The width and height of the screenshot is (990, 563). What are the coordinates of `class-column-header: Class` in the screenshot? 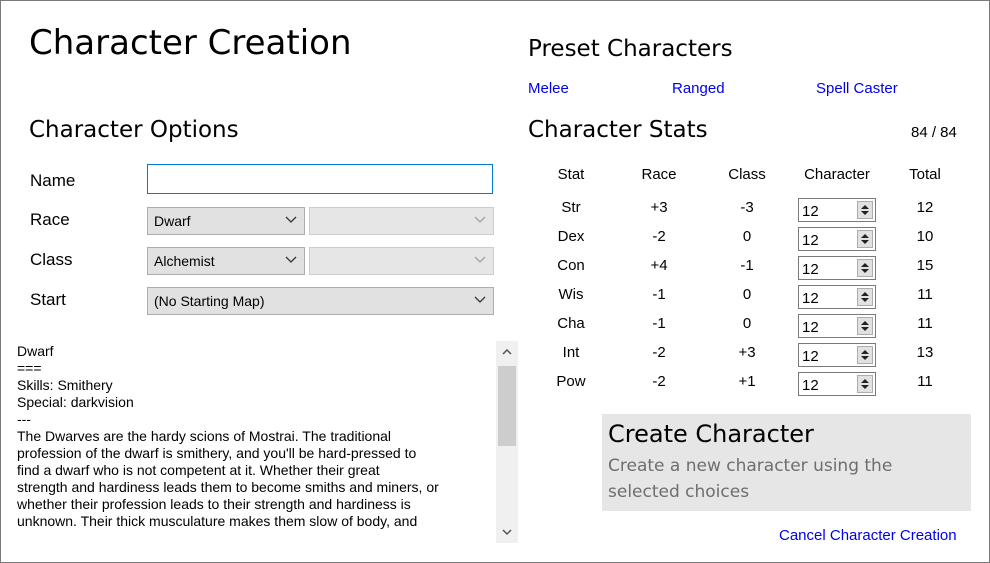 It's located at (747, 174).